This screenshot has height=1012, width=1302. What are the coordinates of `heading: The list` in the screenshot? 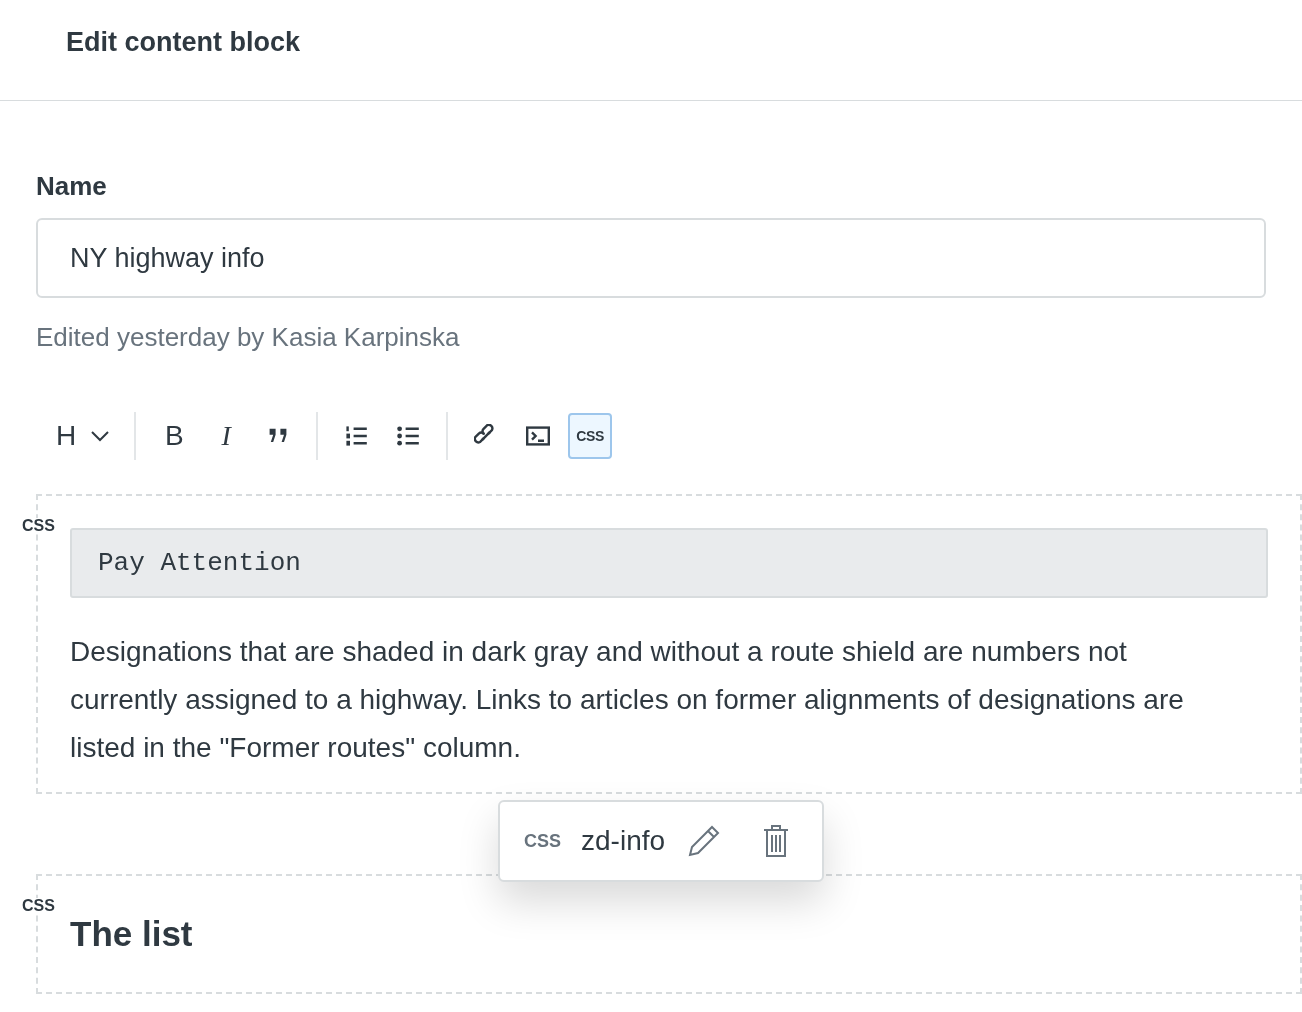 It's located at (132, 934).